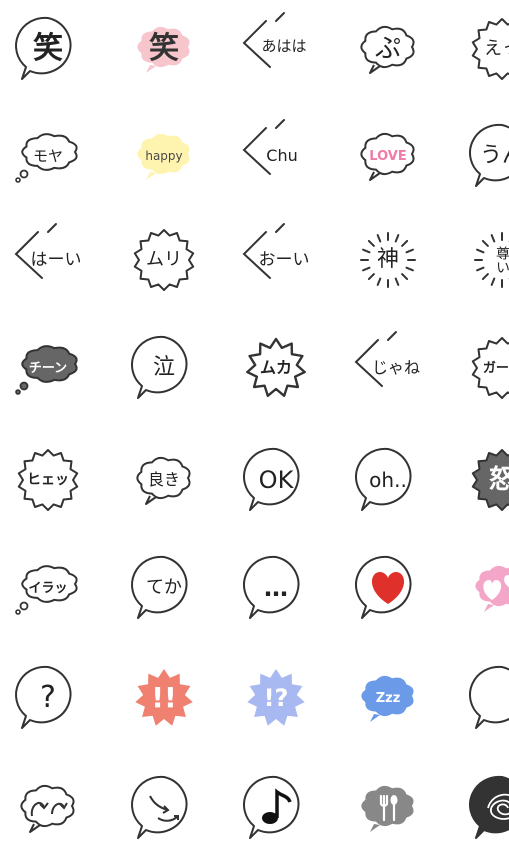 The height and width of the screenshot is (848, 509). I want to click on sticker-label: 泣, so click(163, 367).